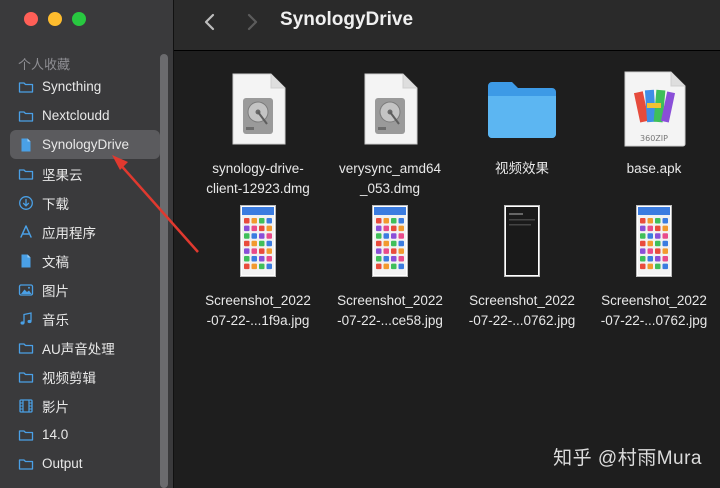 This screenshot has width=720, height=488. Describe the element at coordinates (390, 178) in the screenshot. I see `file-name: verysync_amd64 _053.dmg` at that location.